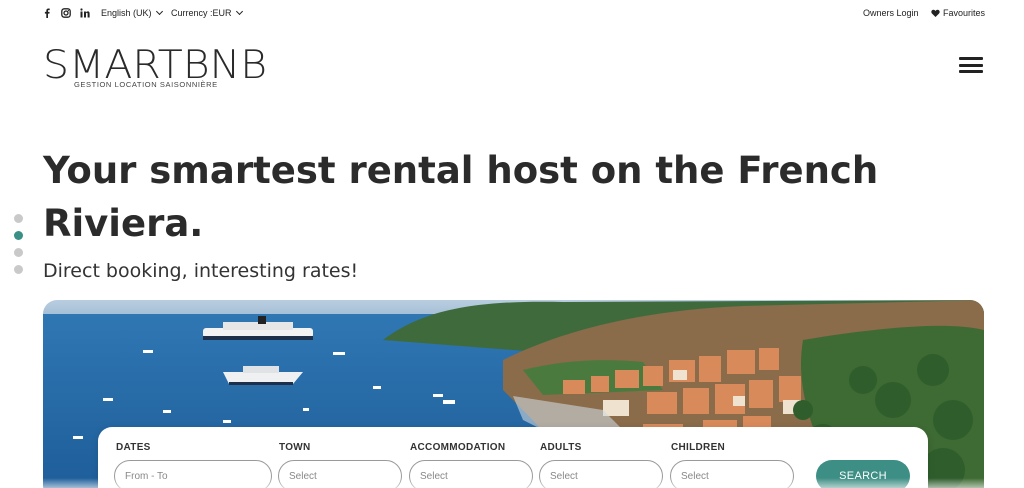  What do you see at coordinates (340, 474) in the screenshot?
I see `town-select: Select` at bounding box center [340, 474].